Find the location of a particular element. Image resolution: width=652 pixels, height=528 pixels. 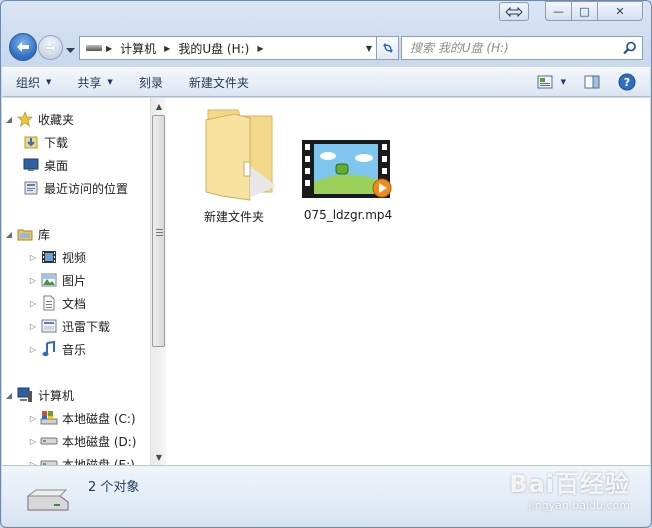

burn-button: 刻录 is located at coordinates (151, 82).